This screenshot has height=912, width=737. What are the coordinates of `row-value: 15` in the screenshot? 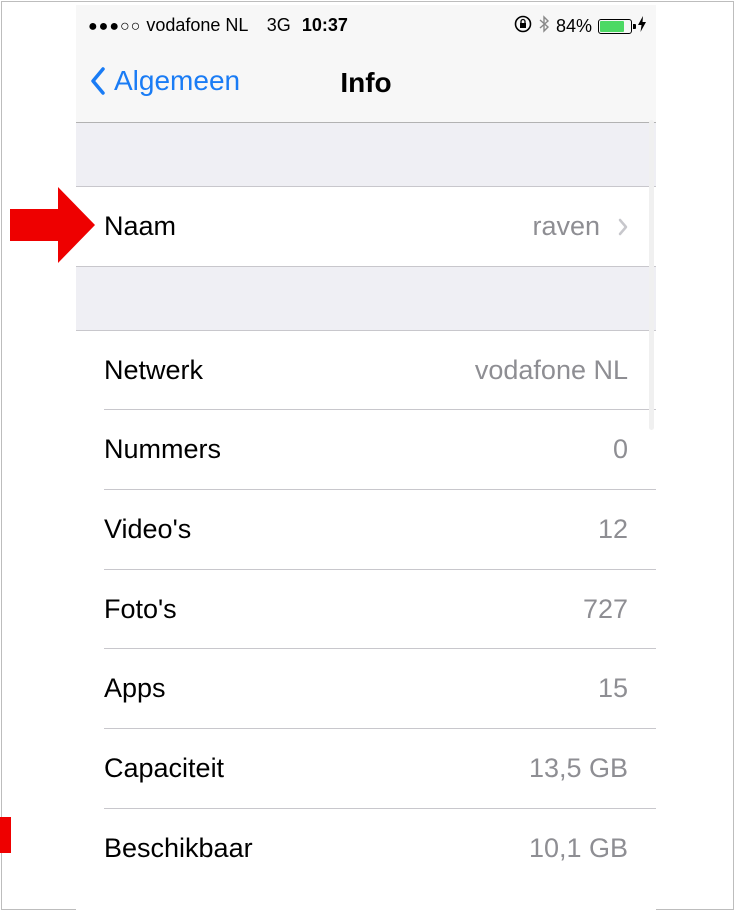 It's located at (612, 688).